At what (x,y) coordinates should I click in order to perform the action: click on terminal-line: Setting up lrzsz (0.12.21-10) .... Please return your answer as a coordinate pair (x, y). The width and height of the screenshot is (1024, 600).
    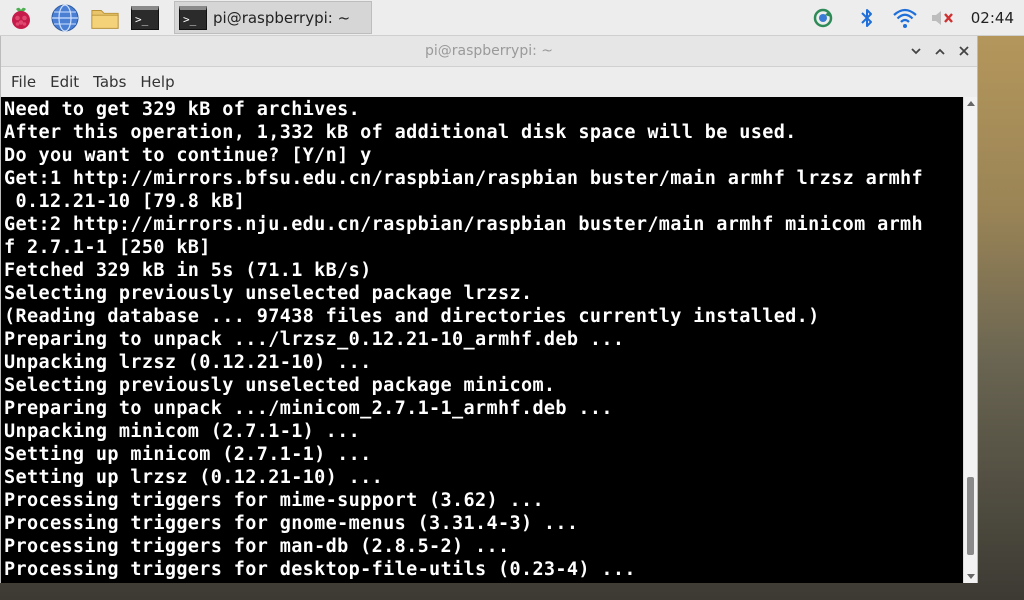
    Looking at the image, I should click on (194, 477).